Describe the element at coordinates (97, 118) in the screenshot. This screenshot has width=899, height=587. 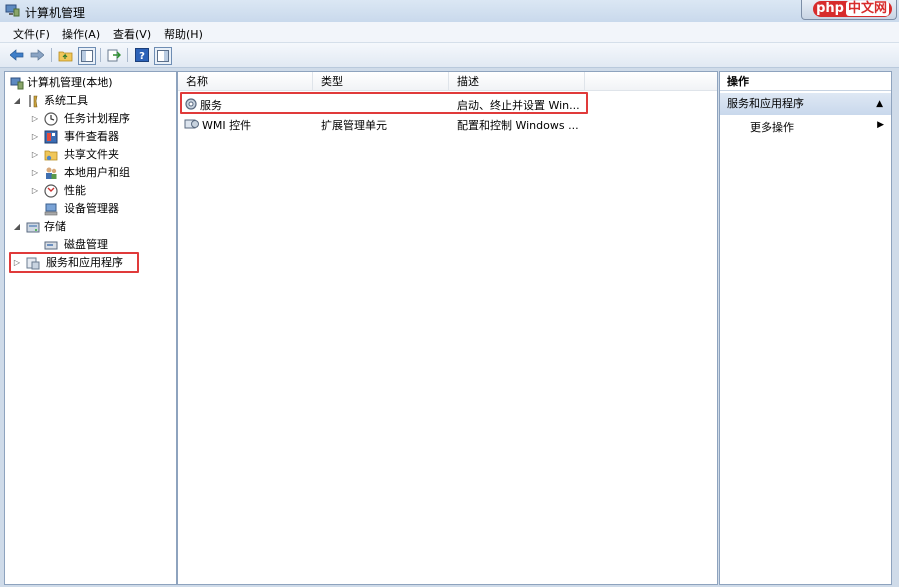
I see `tree-label: 任务计划程序` at that location.